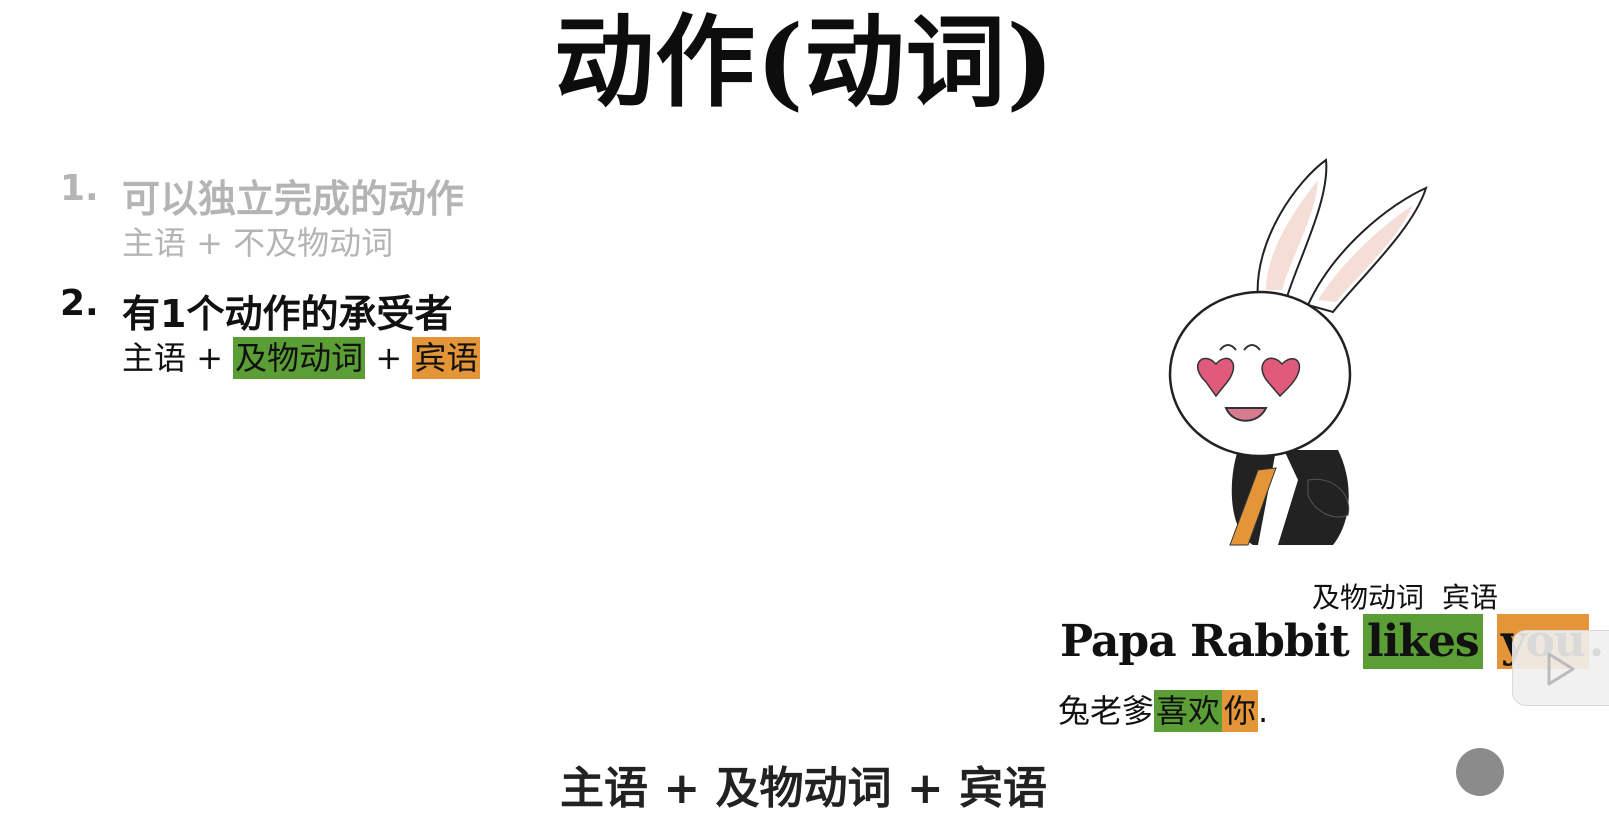 This screenshot has height=816, width=1609. Describe the element at coordinates (287, 314) in the screenshot. I see `item-heading: 有1个动作的承受者` at that location.